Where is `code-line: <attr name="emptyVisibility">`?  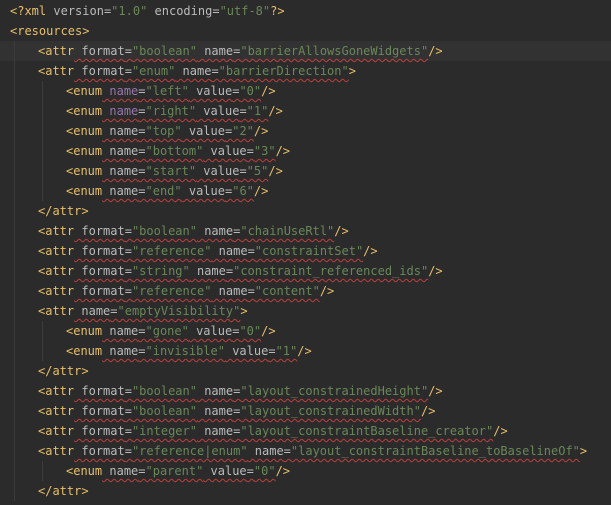
code-line: <attr name="emptyVisibility"> is located at coordinates (305, 311).